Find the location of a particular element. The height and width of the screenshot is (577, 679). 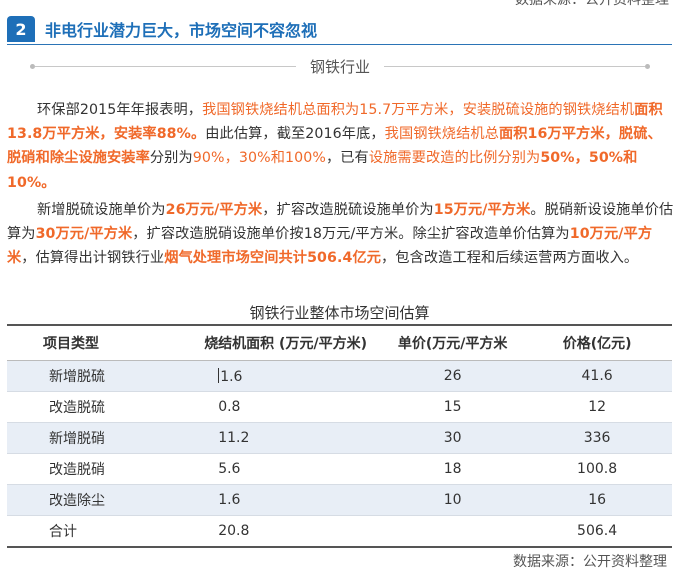

cell-item-type: 改造脱硫 is located at coordinates (77, 408).